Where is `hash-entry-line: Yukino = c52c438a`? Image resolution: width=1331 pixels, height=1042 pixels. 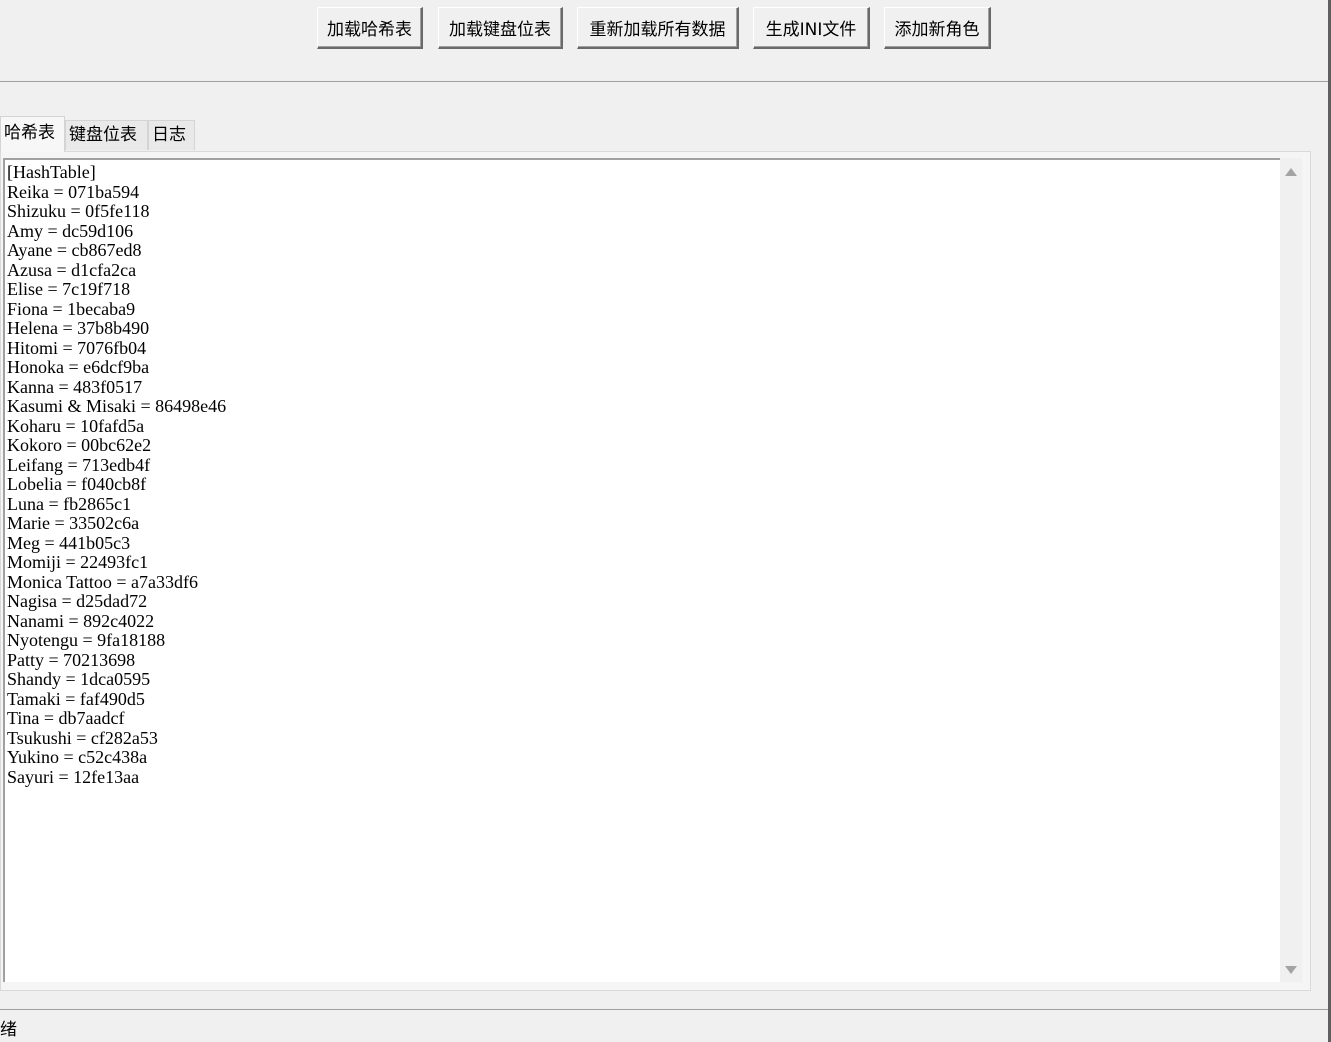
hash-entry-line: Yukino = c52c438a is located at coordinates (77, 757).